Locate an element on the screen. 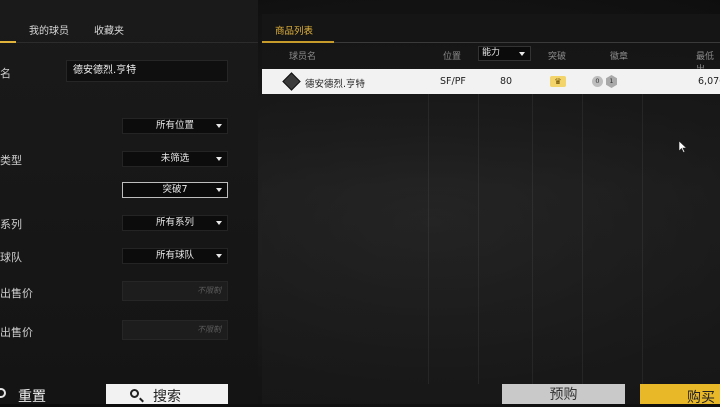  badge-hex-icon: 1 is located at coordinates (611, 81).